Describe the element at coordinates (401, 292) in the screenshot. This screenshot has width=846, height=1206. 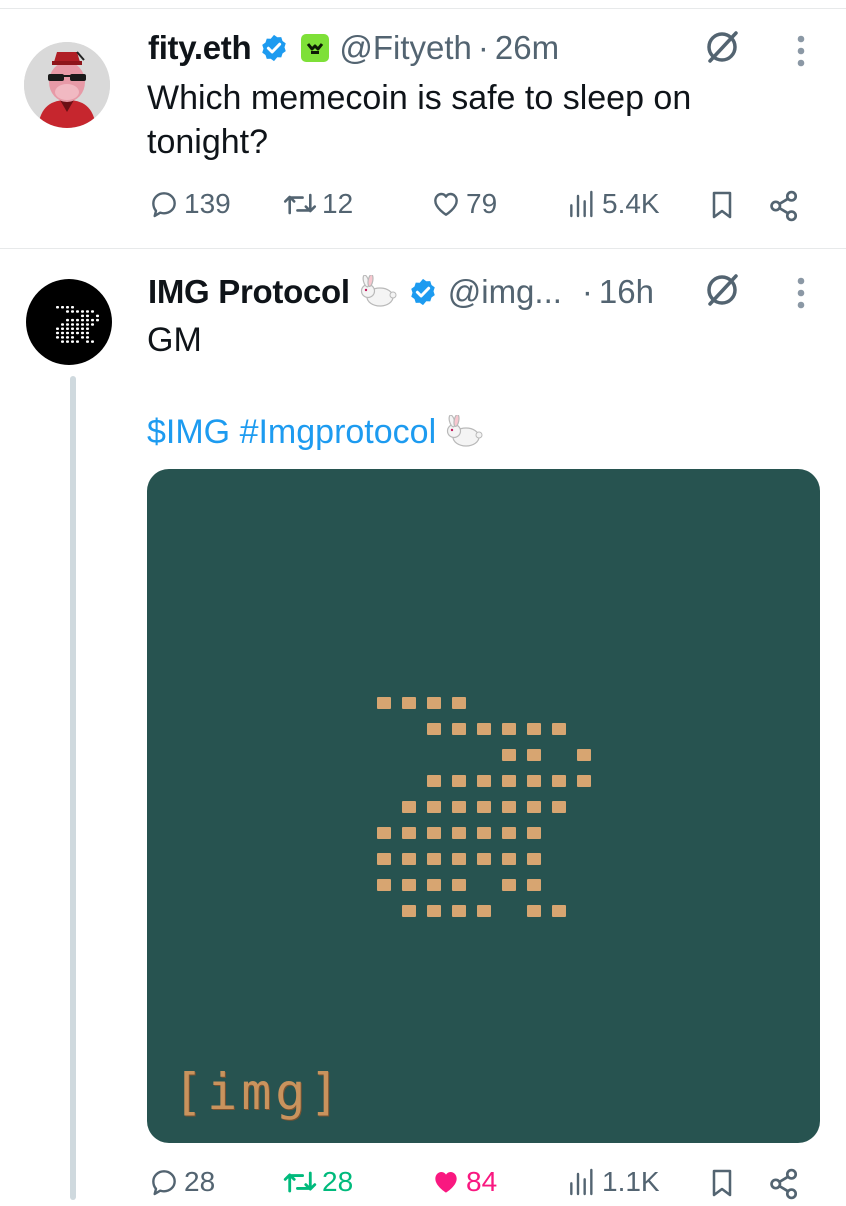
I see `tweet2-header: IMG Protocol @img... · 16h` at that location.